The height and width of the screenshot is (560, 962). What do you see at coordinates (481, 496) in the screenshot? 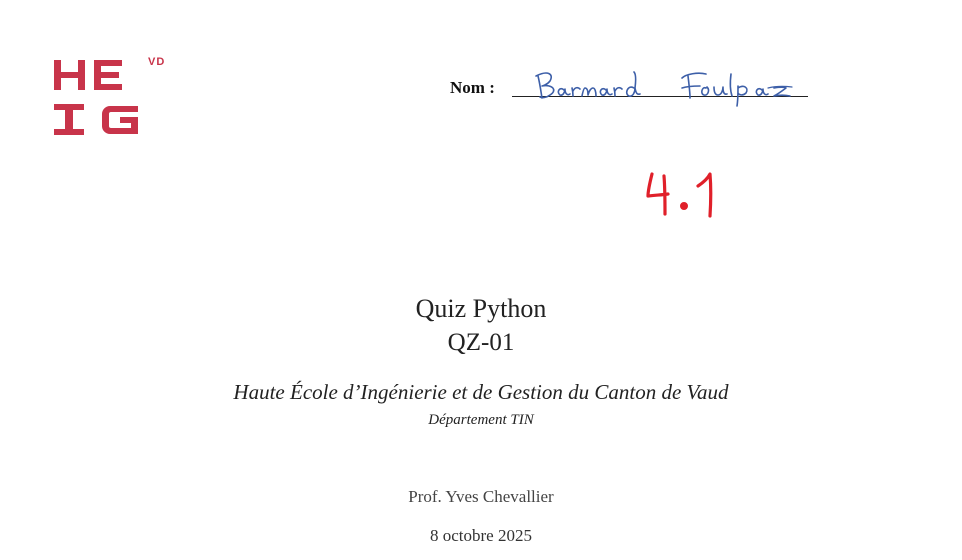
I see `author-name: Prof. Yves Chevallier` at bounding box center [481, 496].